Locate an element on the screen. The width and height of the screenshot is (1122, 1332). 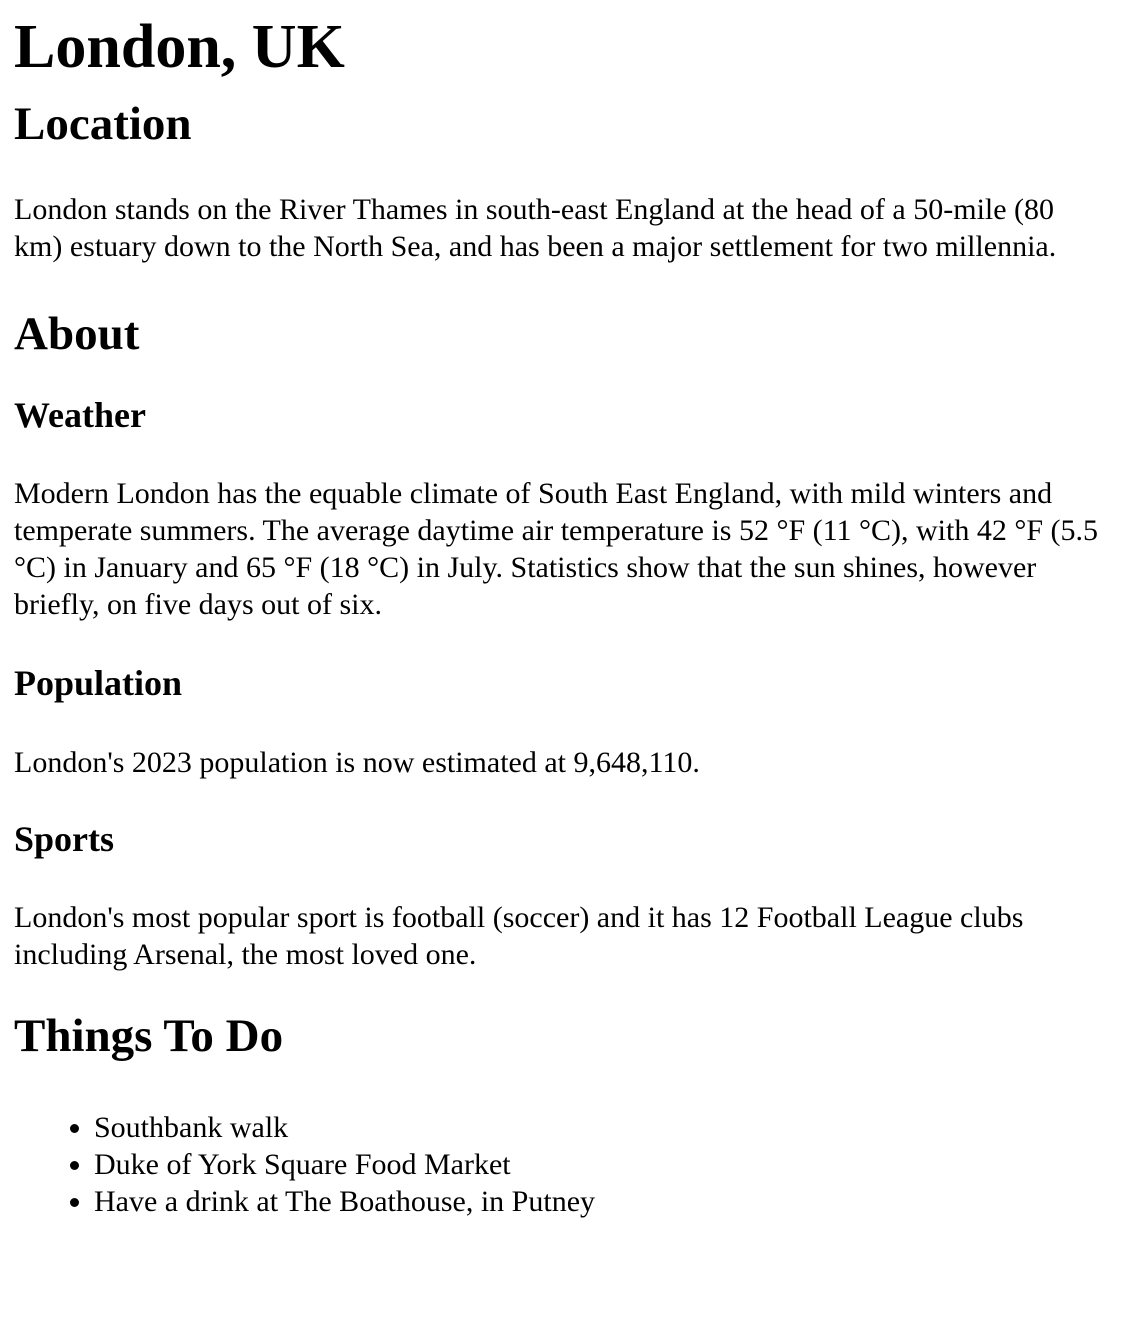
weather-heading: Weather is located at coordinates (80, 415).